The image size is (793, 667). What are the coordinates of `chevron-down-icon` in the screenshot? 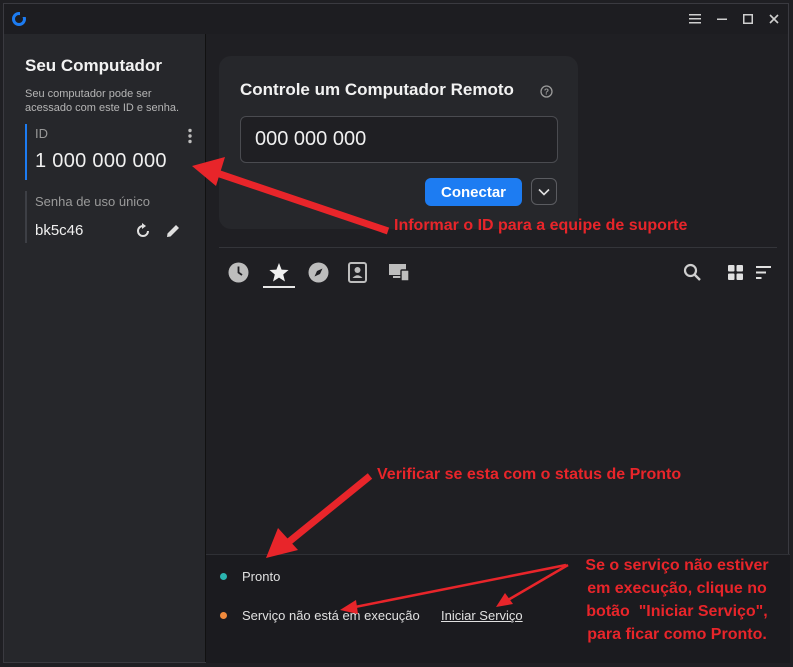 It's located at (544, 192).